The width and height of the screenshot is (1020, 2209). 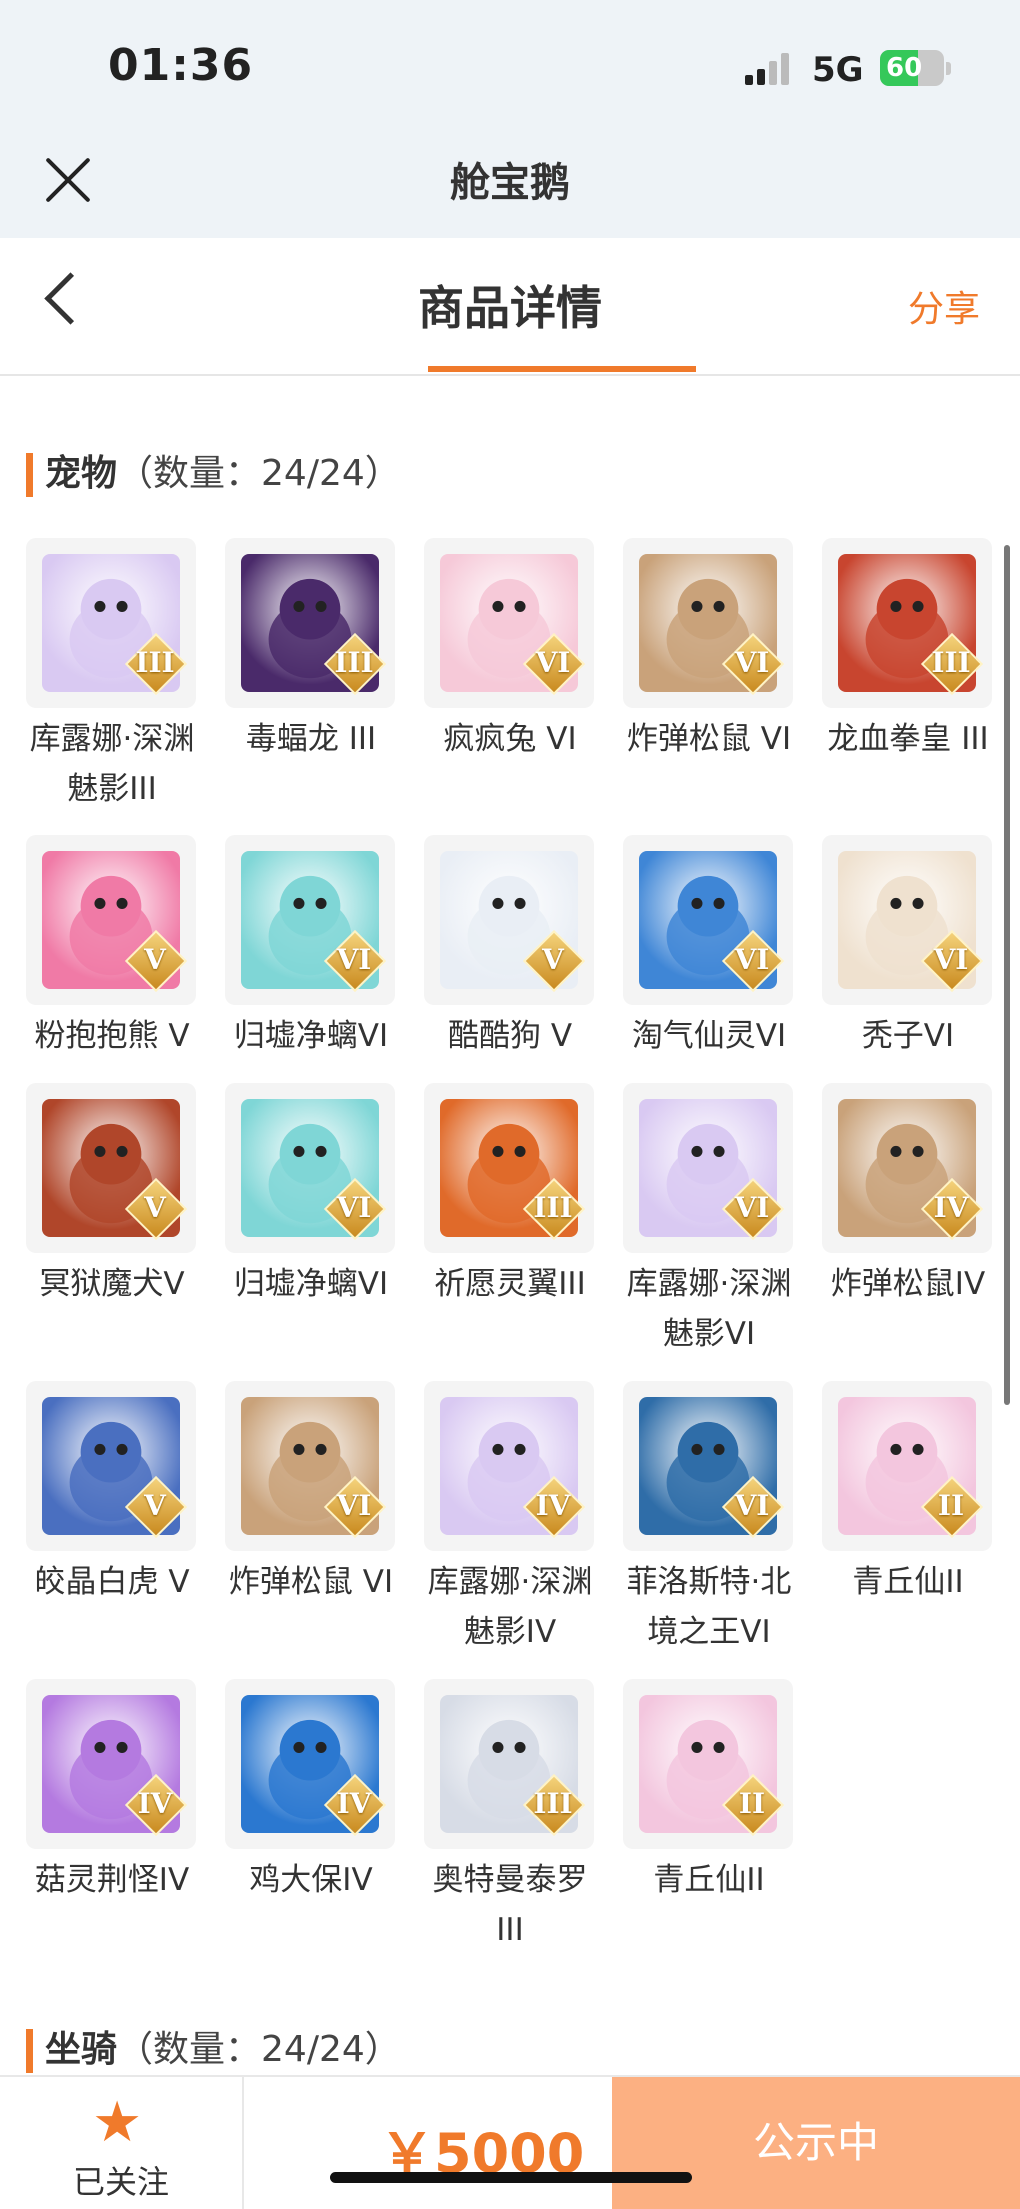 I want to click on pet-card: VI 库露娜·深渊魅影VI, so click(x=709, y=1221).